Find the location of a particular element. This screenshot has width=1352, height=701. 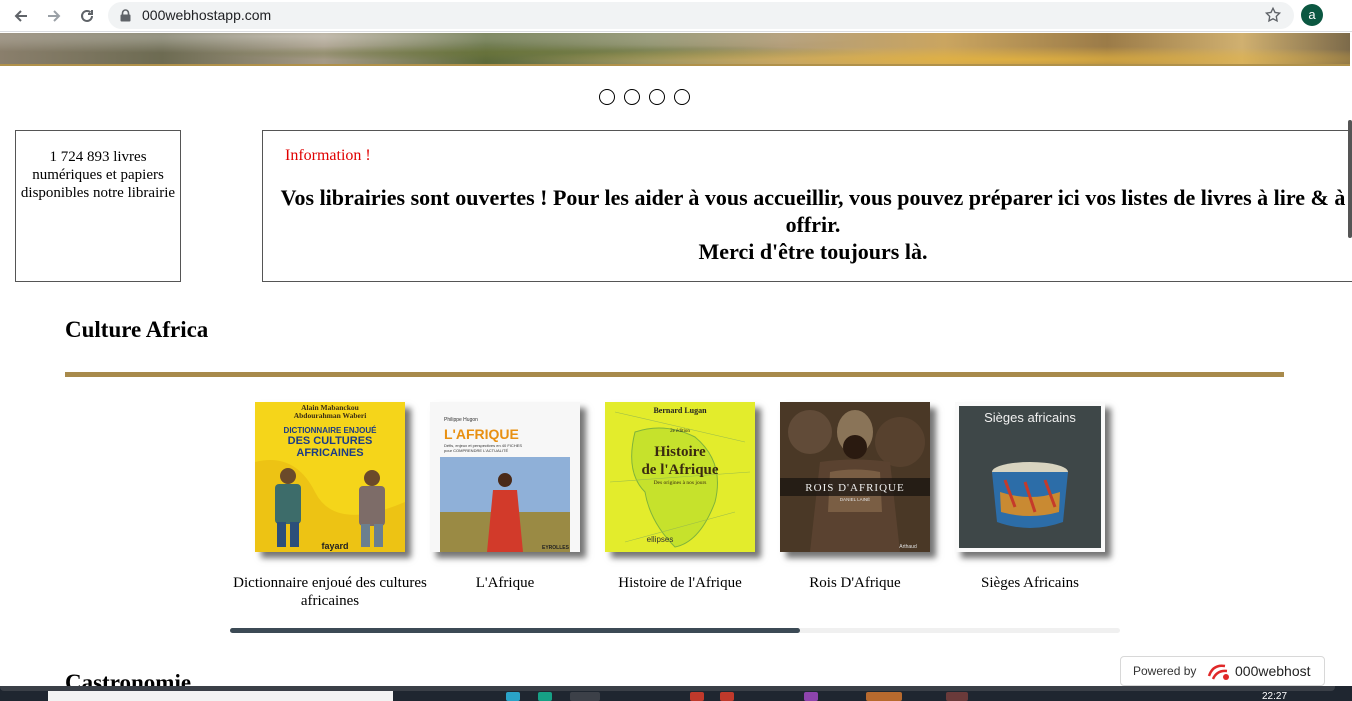

book-cover-art: Sièges africains is located at coordinates (1030, 477).